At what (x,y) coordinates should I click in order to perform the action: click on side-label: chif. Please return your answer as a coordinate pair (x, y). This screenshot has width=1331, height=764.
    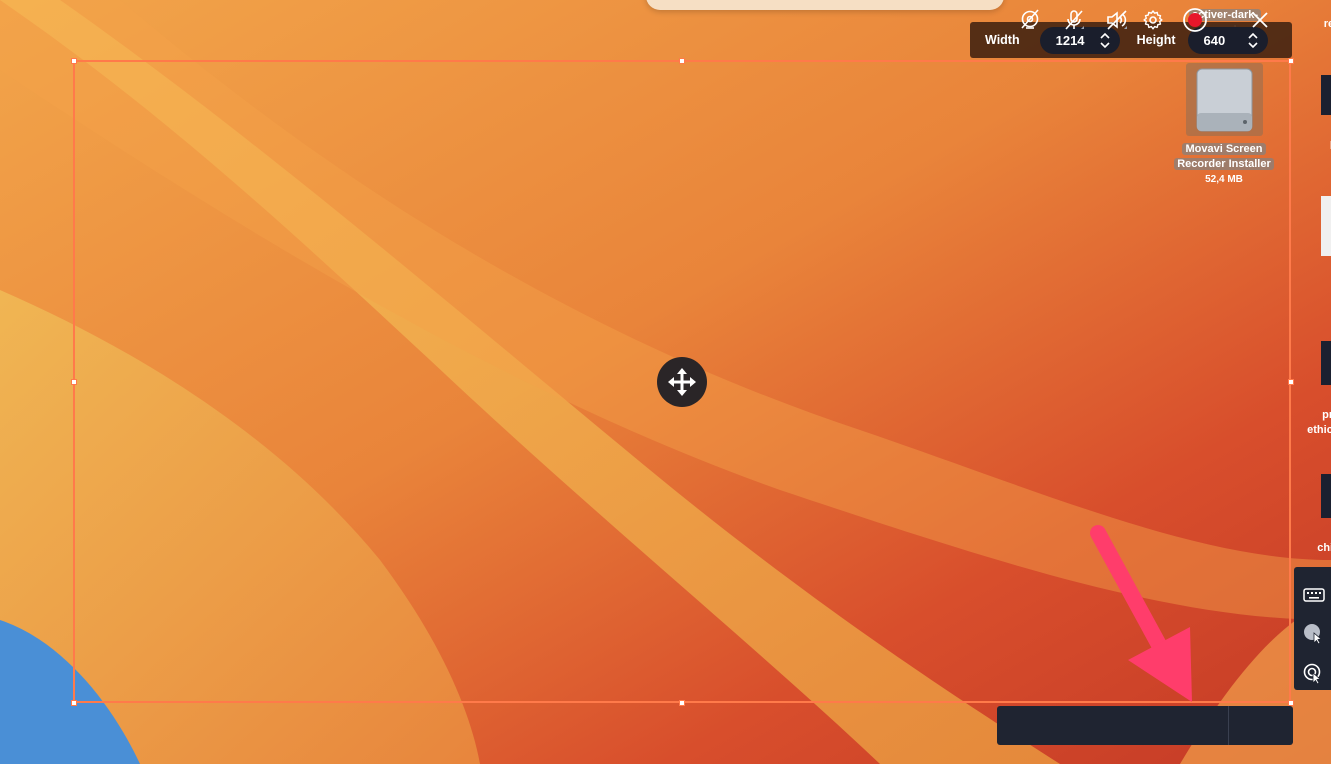
    Looking at the image, I should click on (1324, 548).